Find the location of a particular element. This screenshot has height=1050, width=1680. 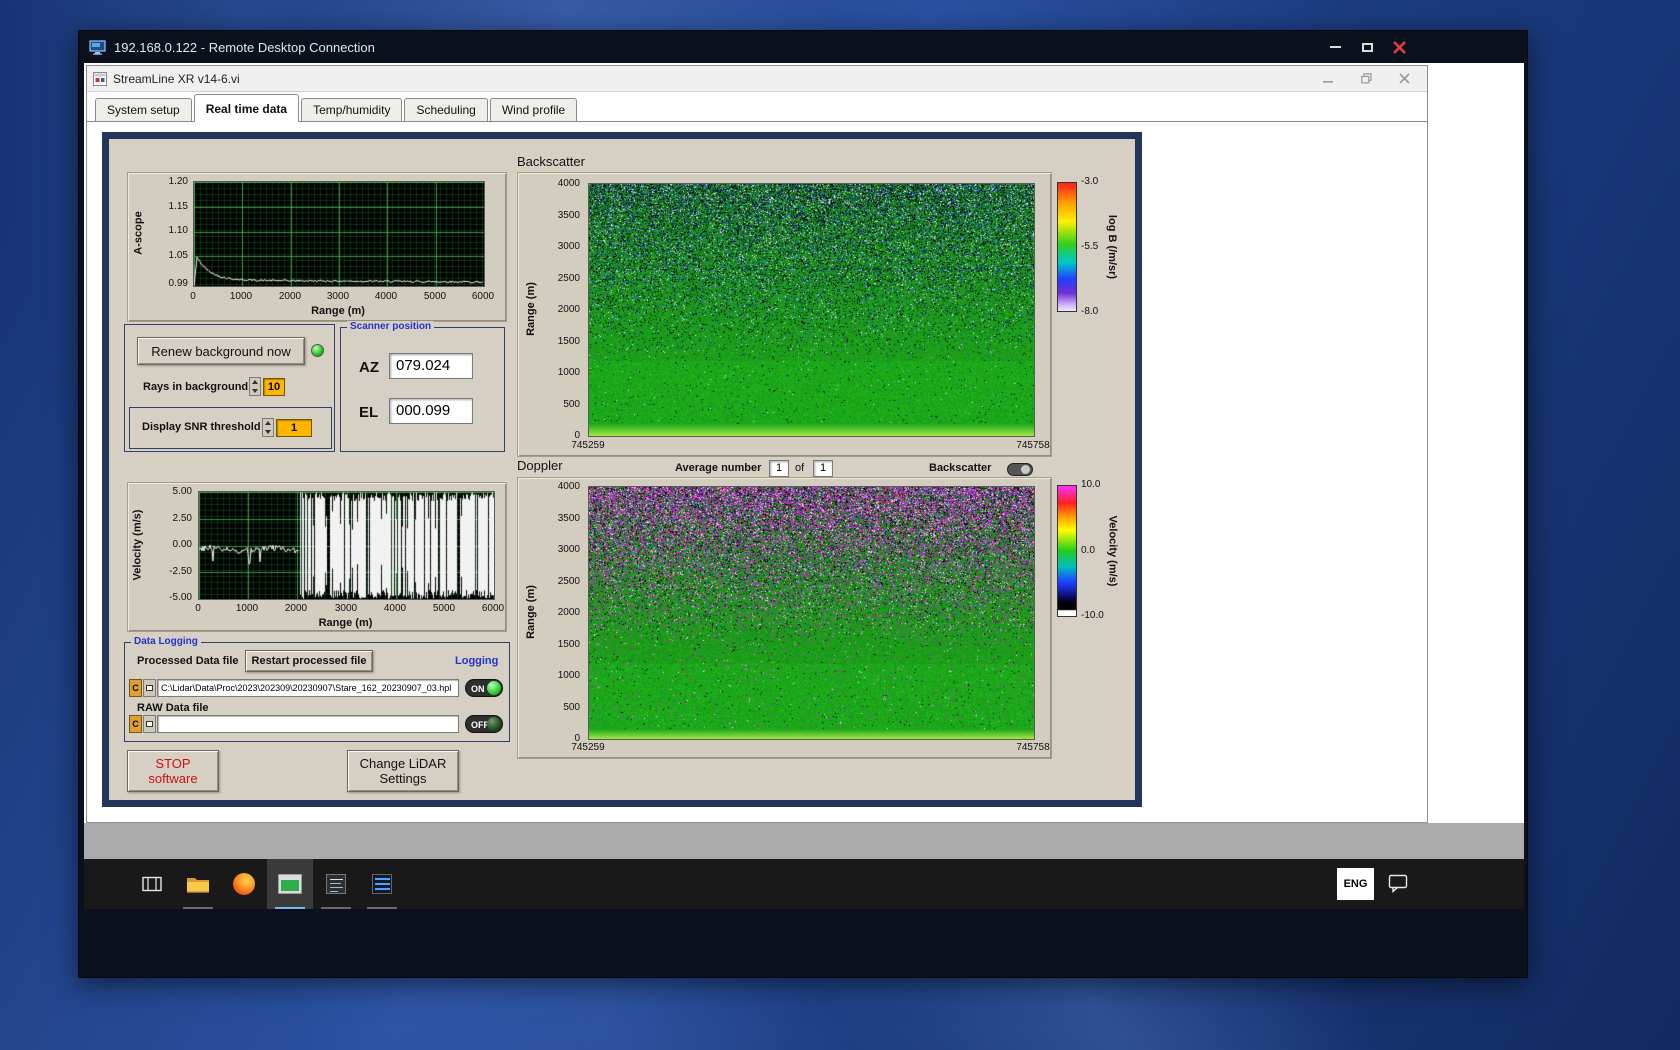

restore-icon is located at coordinates (1366, 78).